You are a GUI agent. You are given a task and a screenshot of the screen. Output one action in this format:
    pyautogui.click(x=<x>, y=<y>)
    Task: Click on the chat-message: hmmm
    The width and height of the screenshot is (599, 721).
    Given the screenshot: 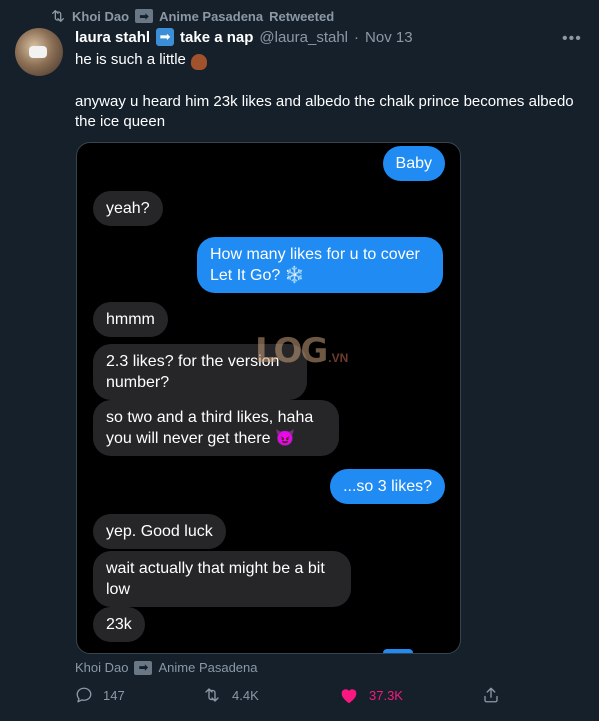 What is the action you would take?
    pyautogui.click(x=130, y=319)
    